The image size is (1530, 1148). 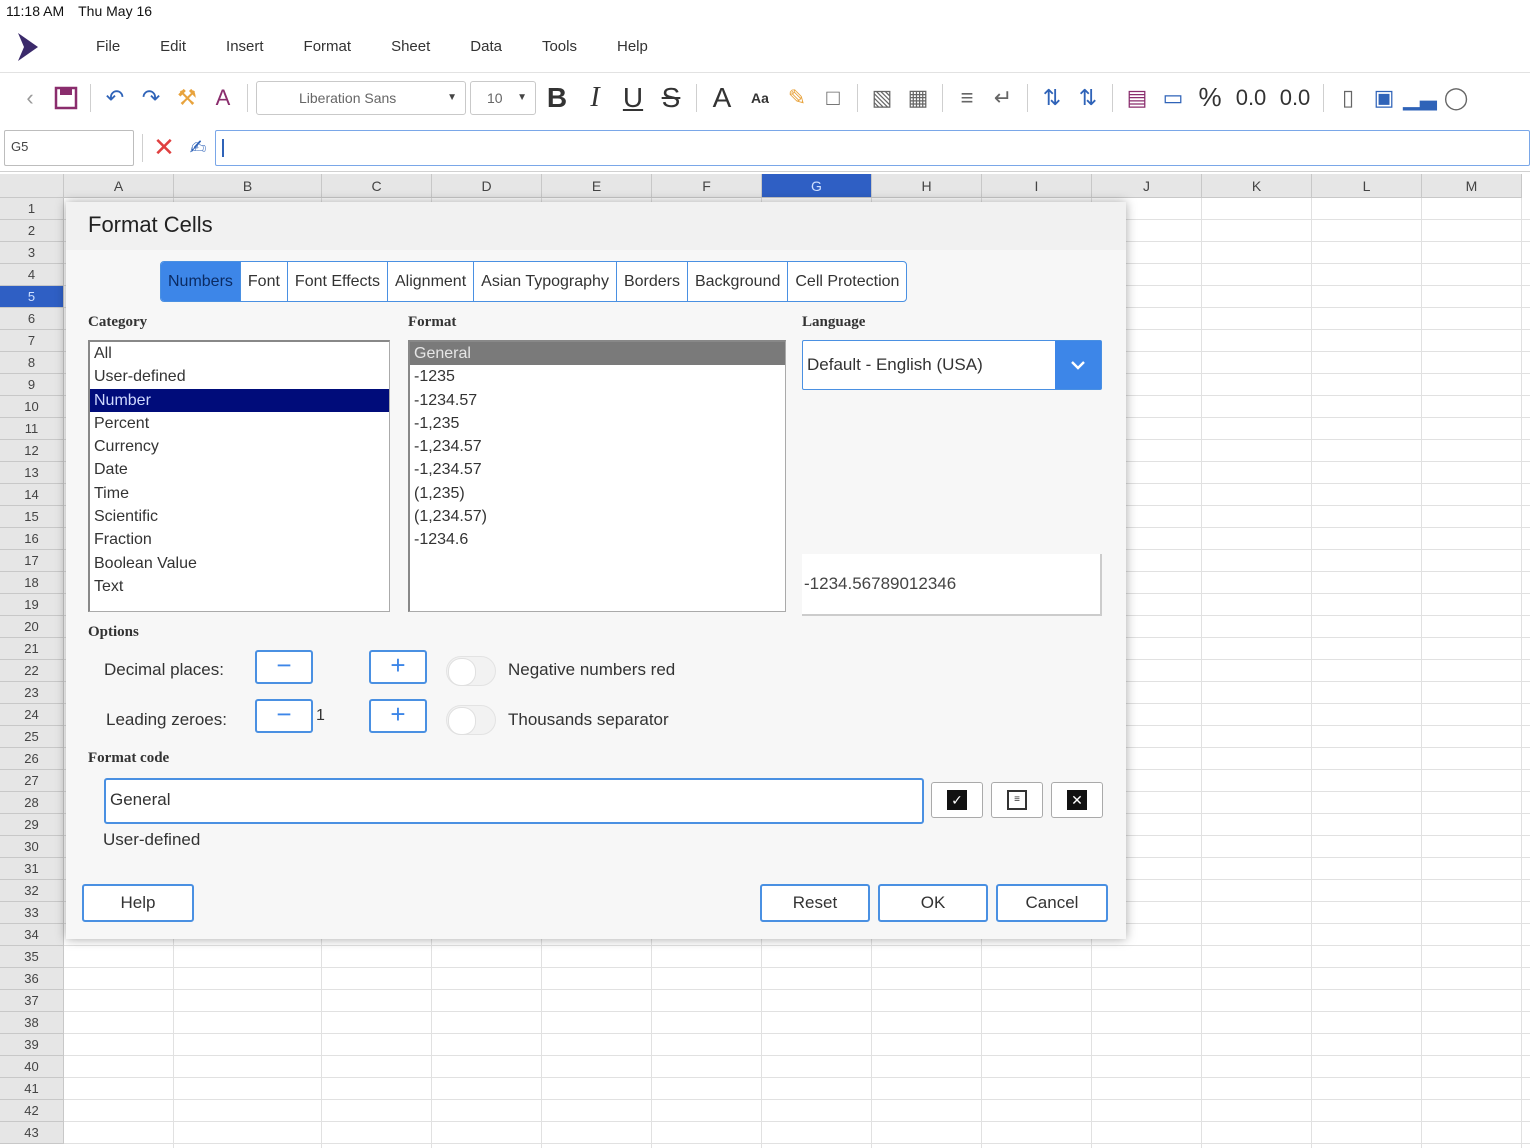 What do you see at coordinates (597, 354) in the screenshot?
I see `format-item: General` at bounding box center [597, 354].